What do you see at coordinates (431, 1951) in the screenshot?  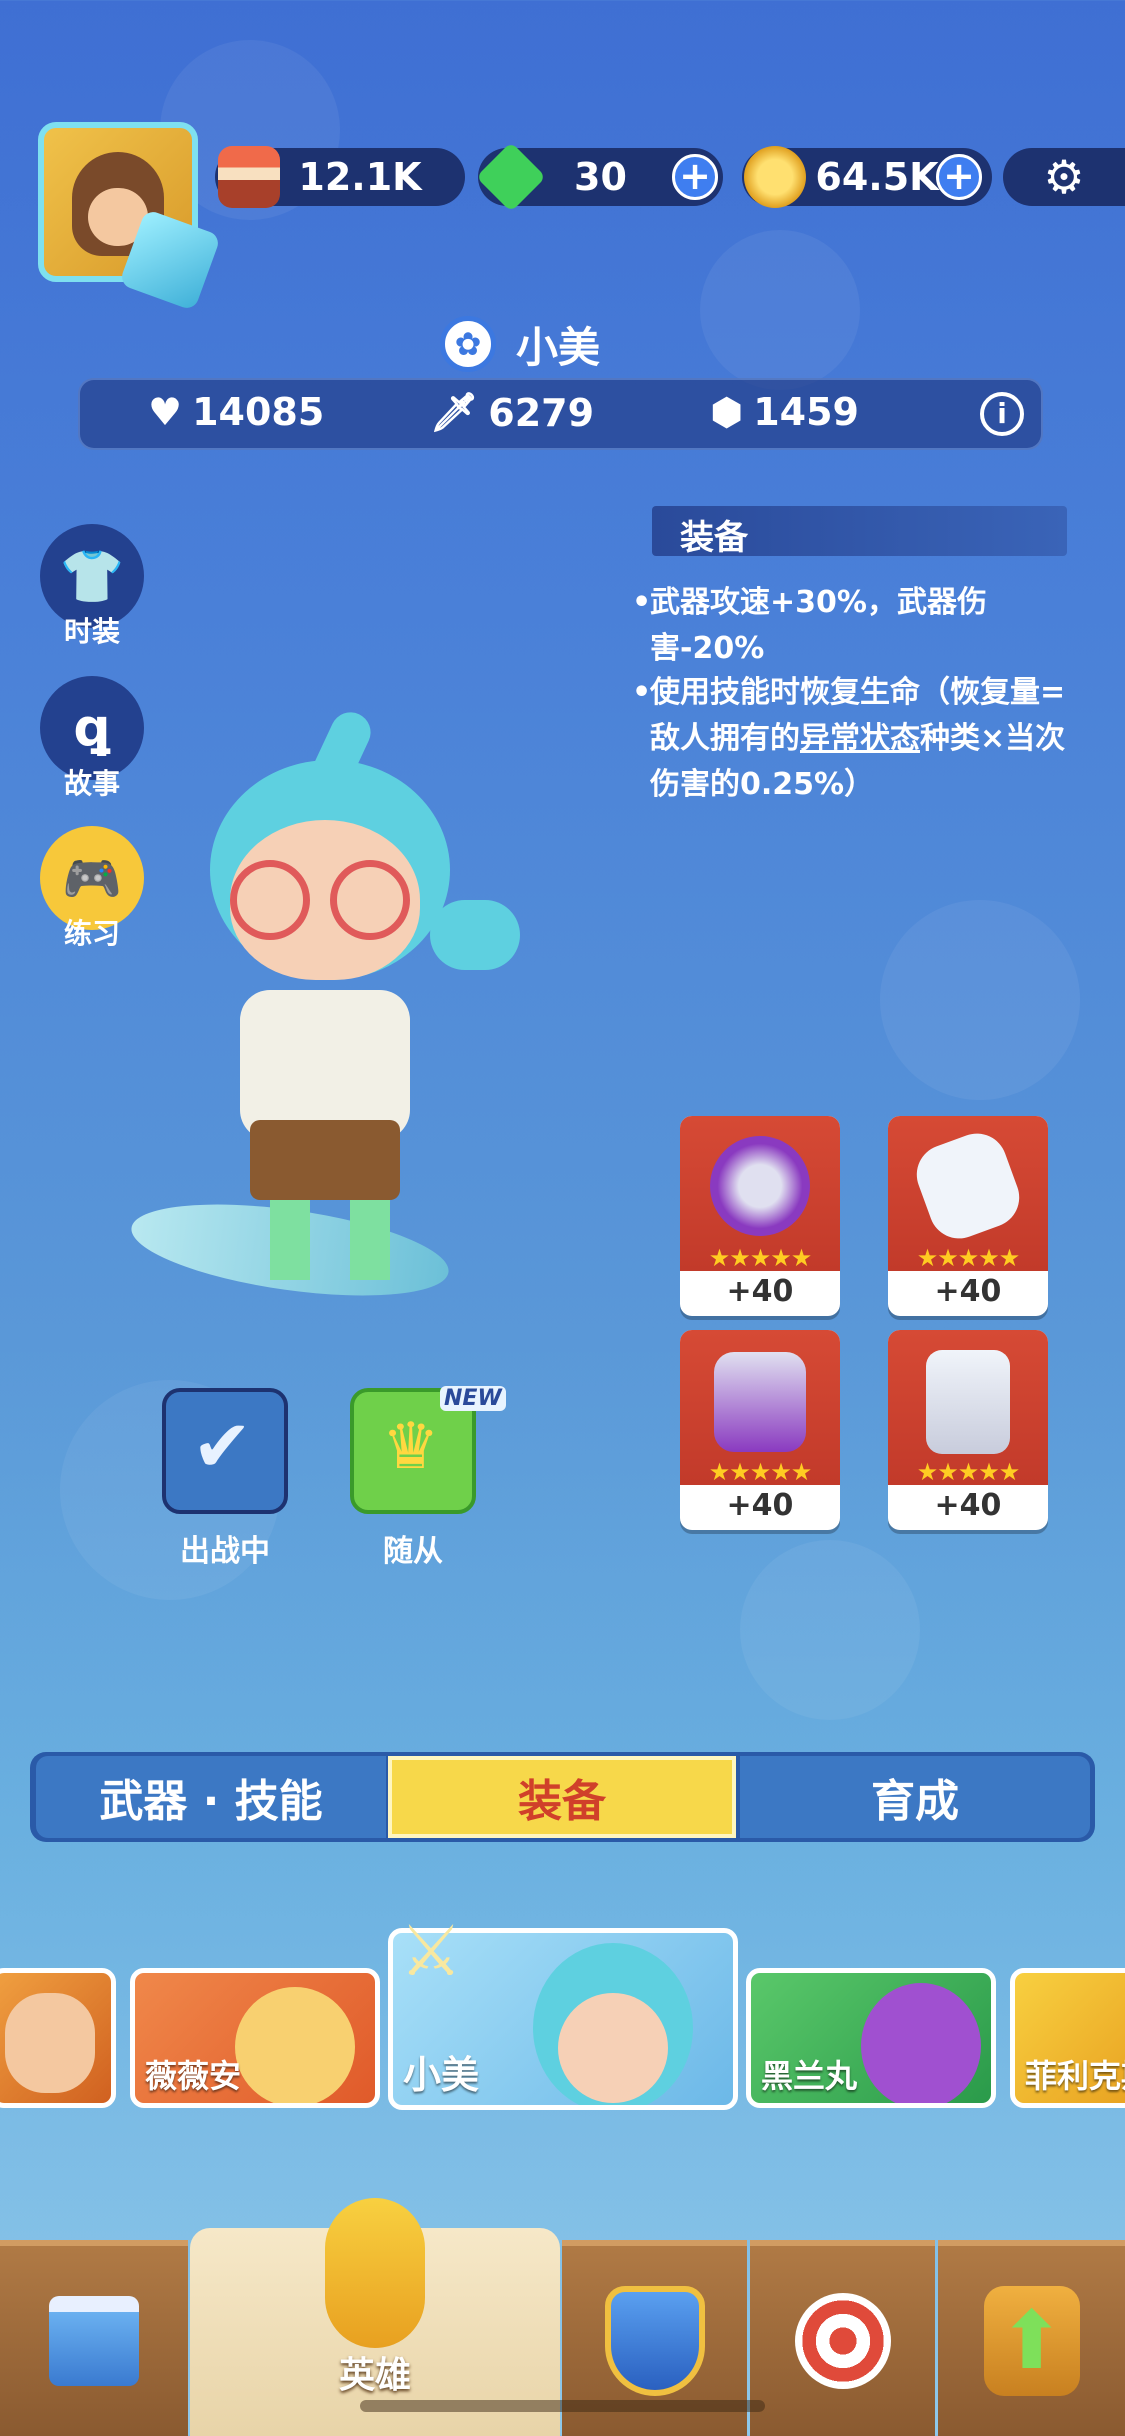 I see `crossed-swords-icon: ⚔` at bounding box center [431, 1951].